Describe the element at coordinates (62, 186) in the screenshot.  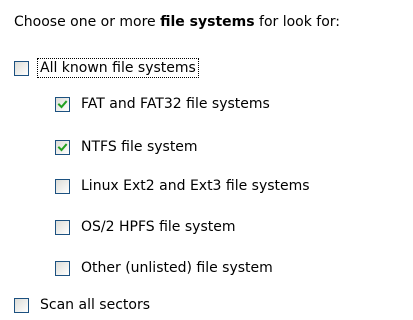
I see `checkbox-linux-ext2-ext3` at that location.